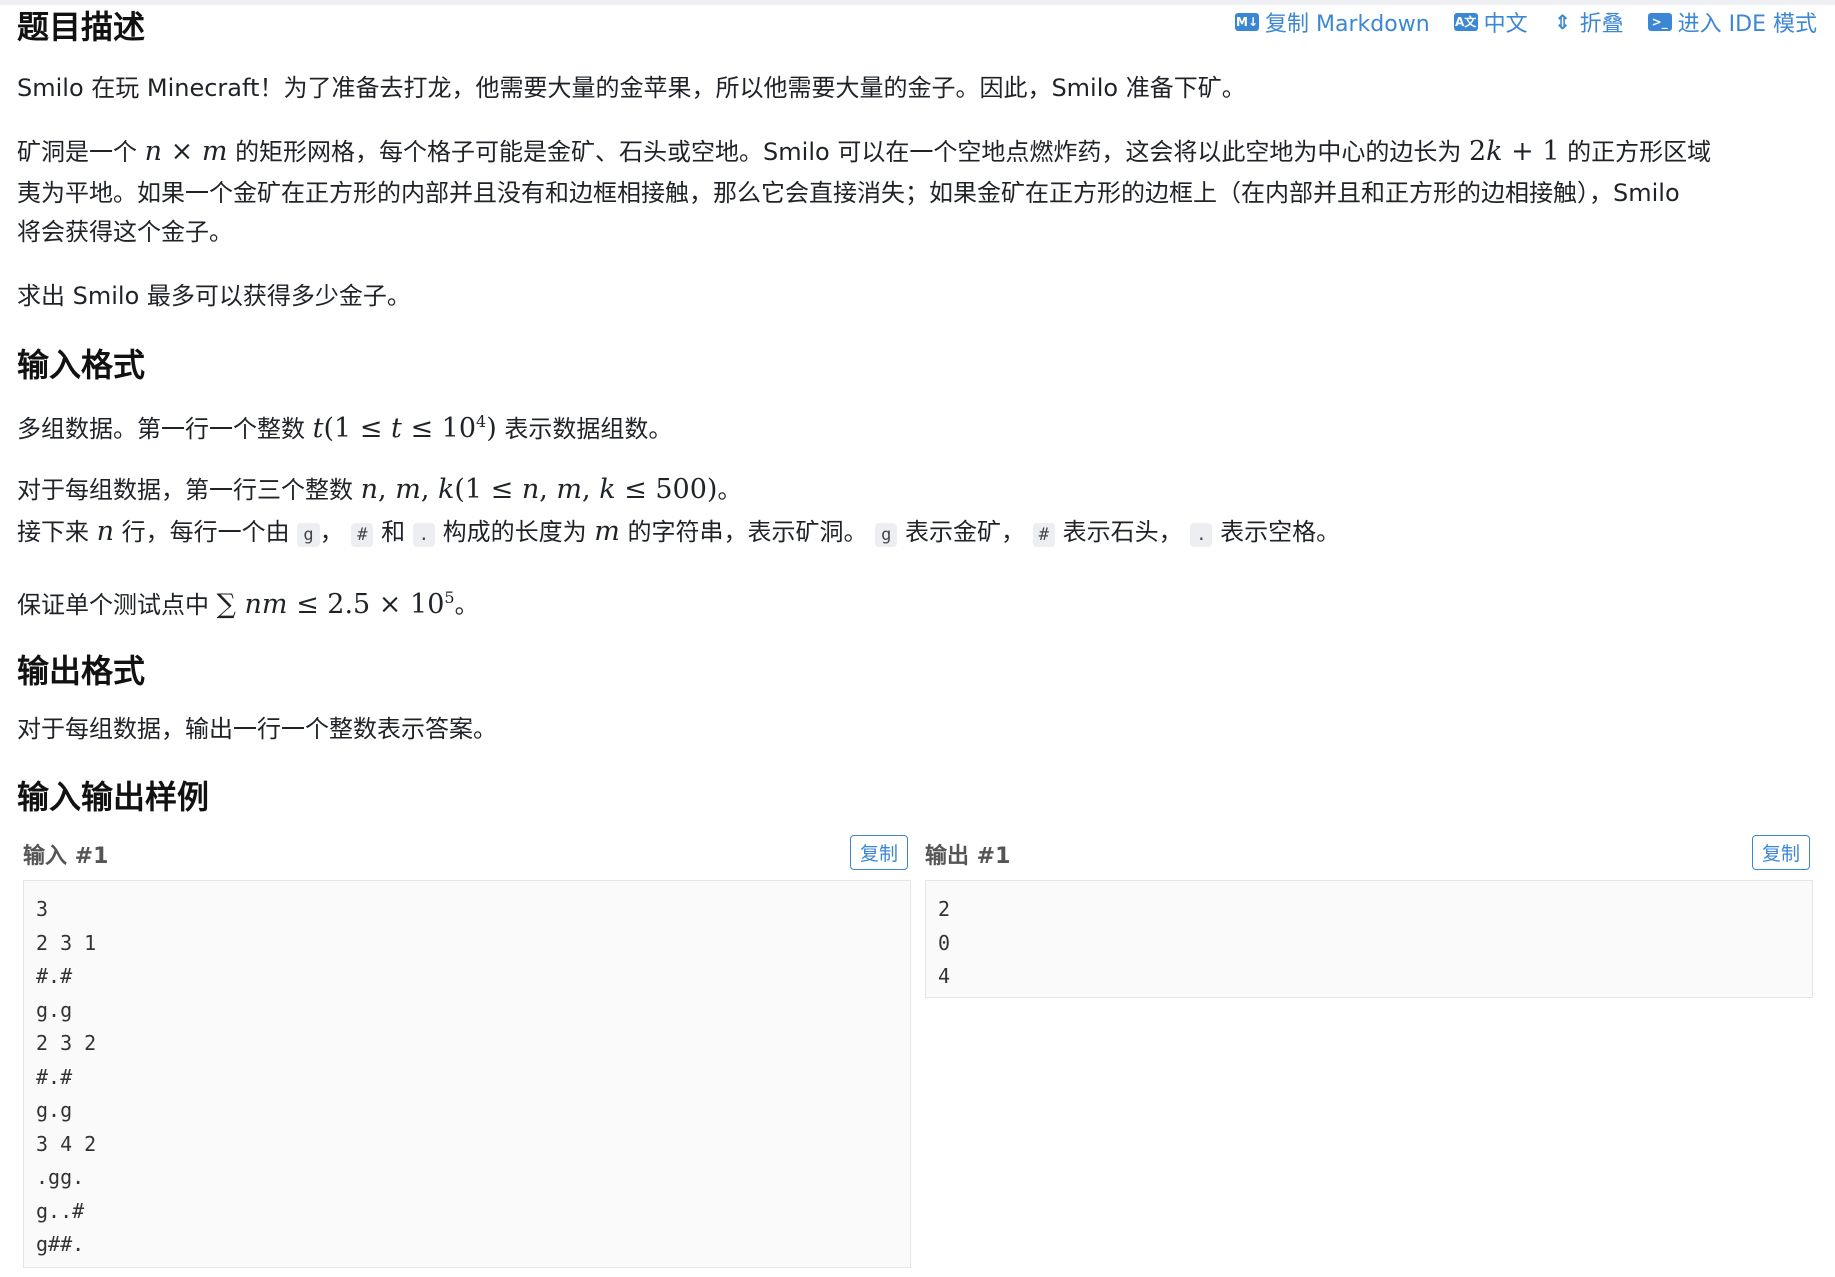  Describe the element at coordinates (1465, 22) in the screenshot. I see `translate-icon: A文` at that location.